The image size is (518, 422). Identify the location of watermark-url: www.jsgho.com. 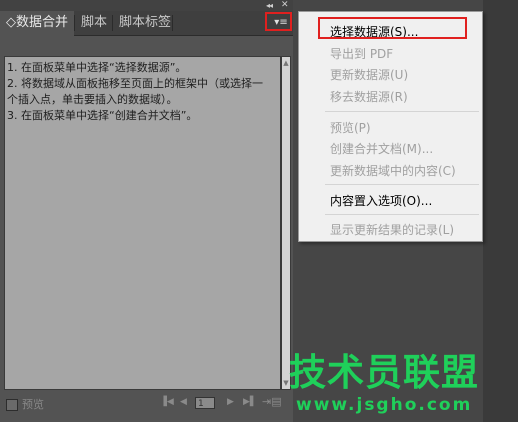
(384, 405).